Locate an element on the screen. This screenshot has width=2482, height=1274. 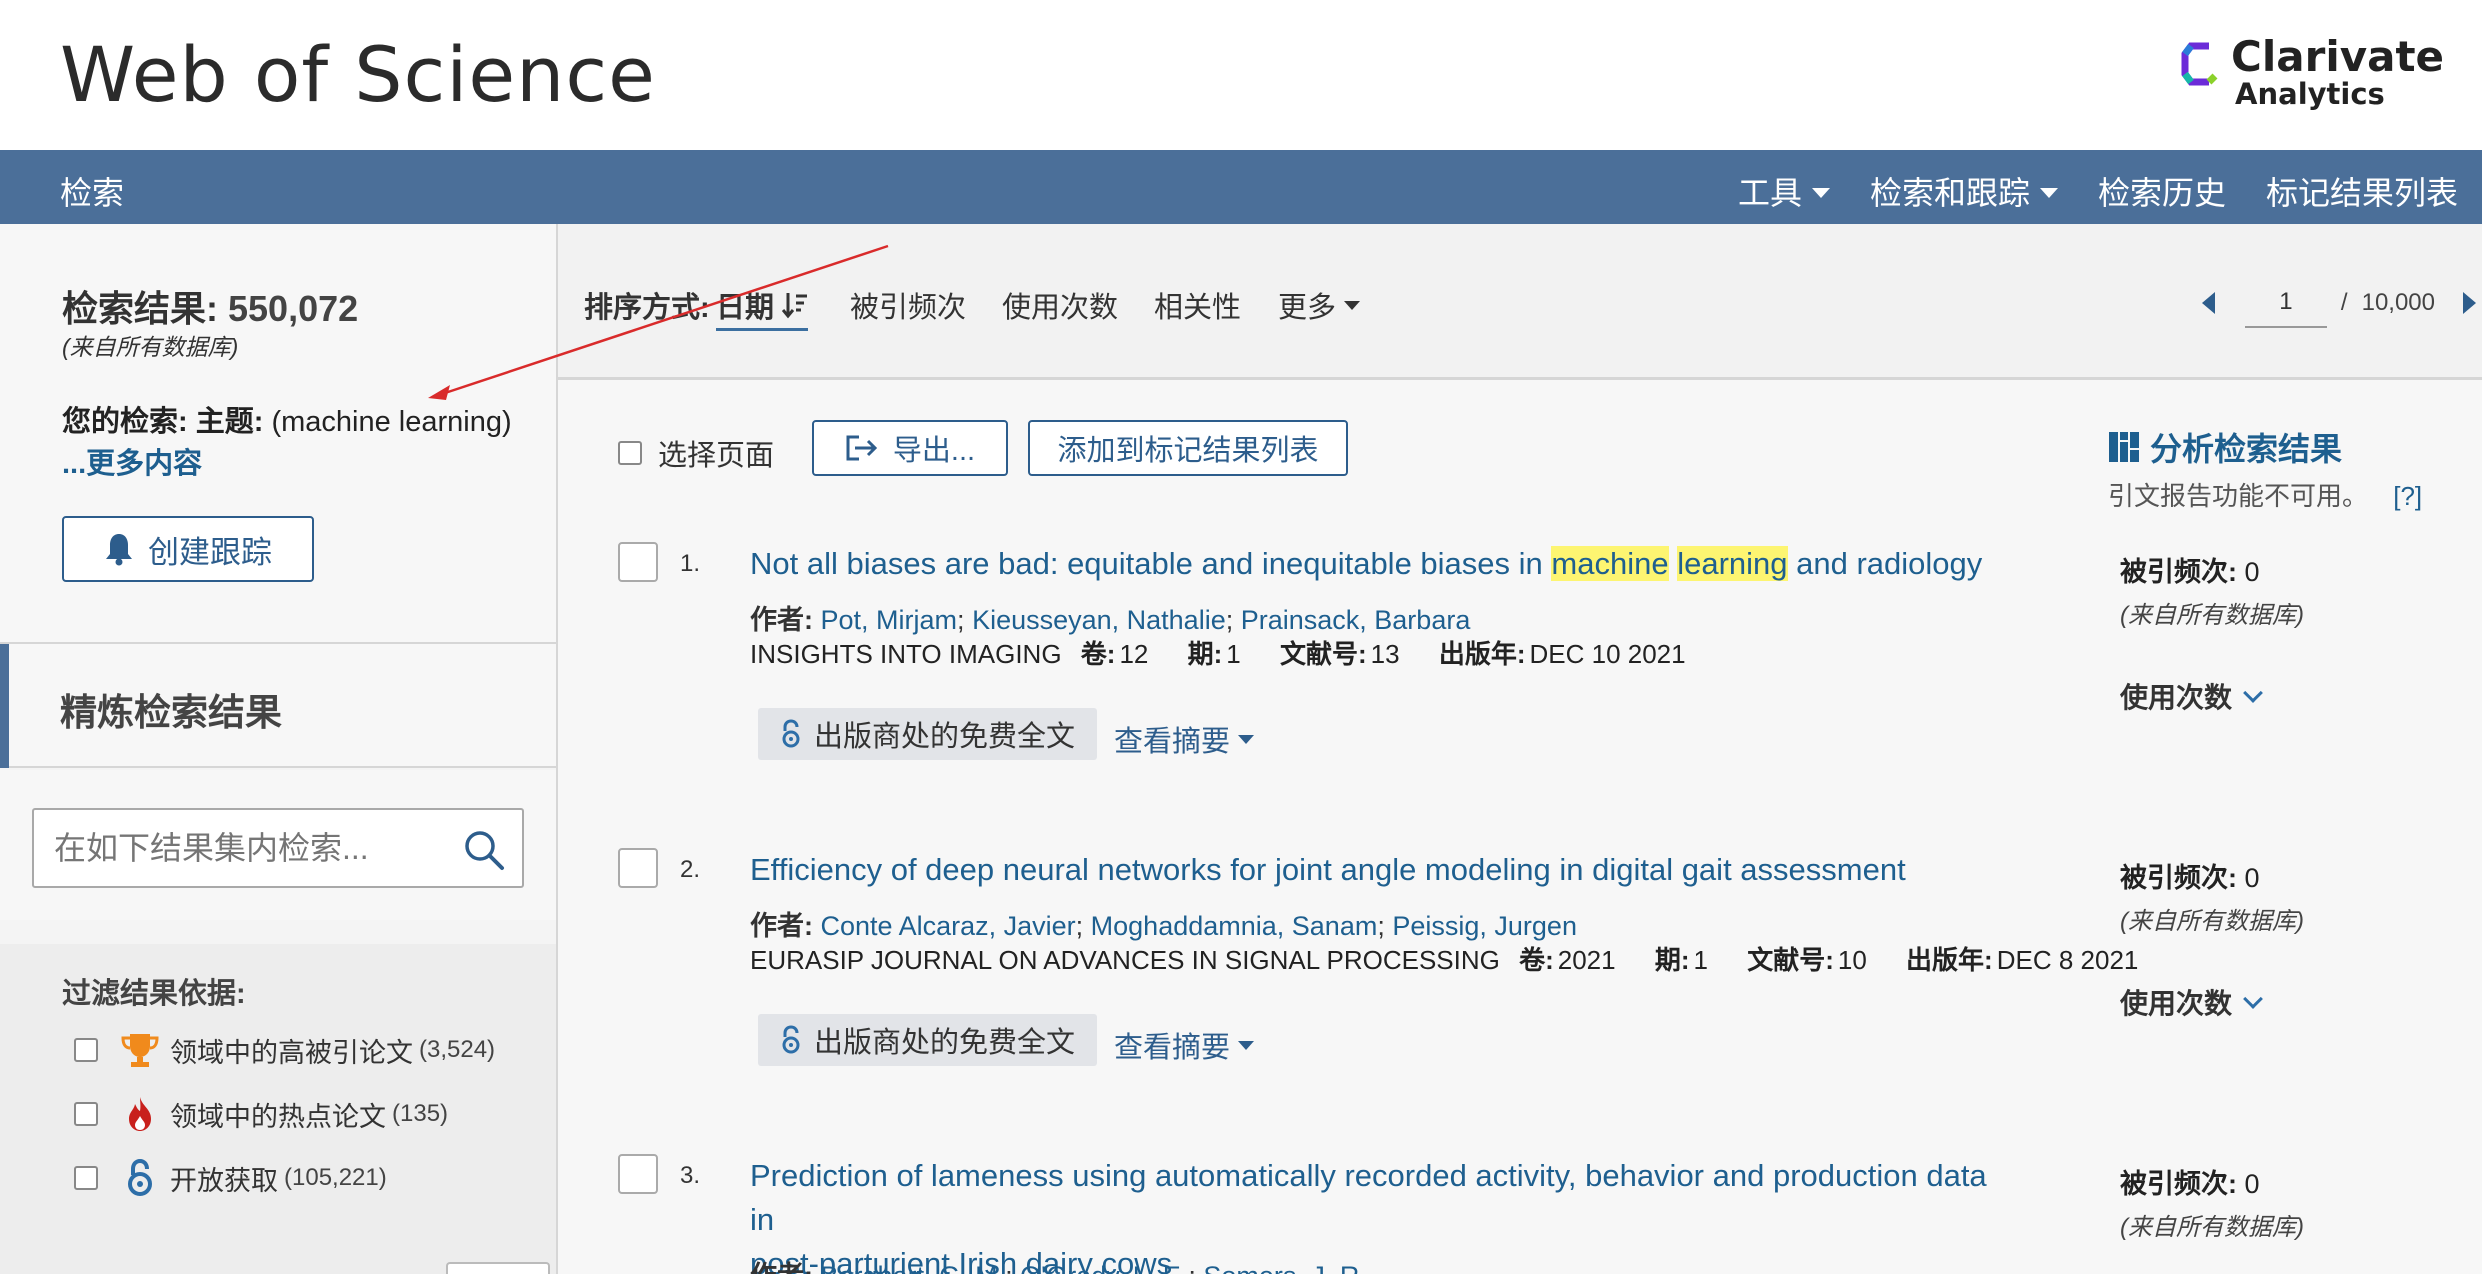
nav-history-label: 检索历史 is located at coordinates (2161, 193).